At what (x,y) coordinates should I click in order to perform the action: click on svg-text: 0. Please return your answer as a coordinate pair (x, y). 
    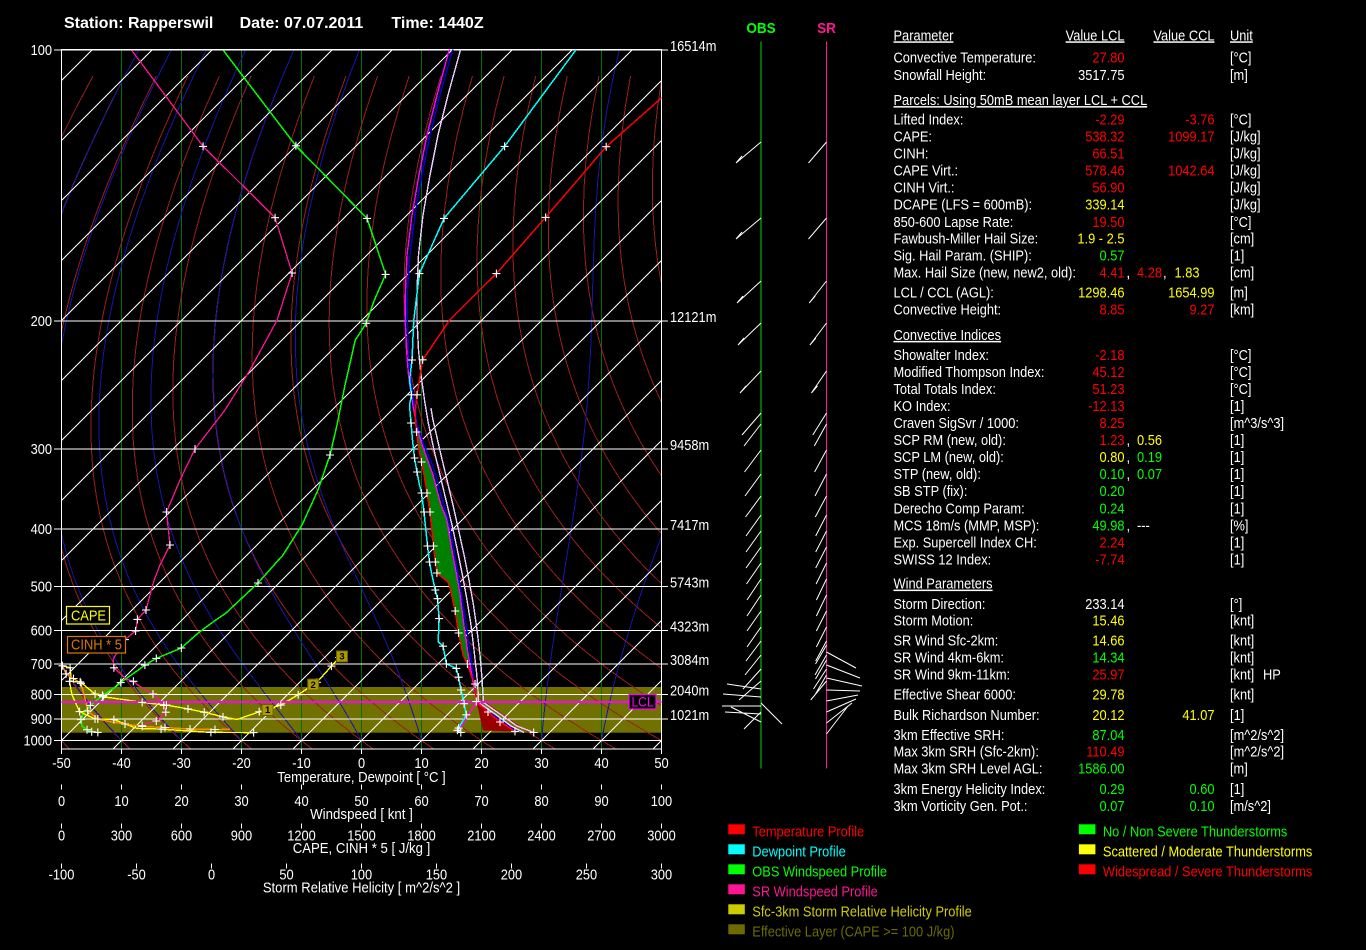
    Looking at the image, I should click on (61, 801).